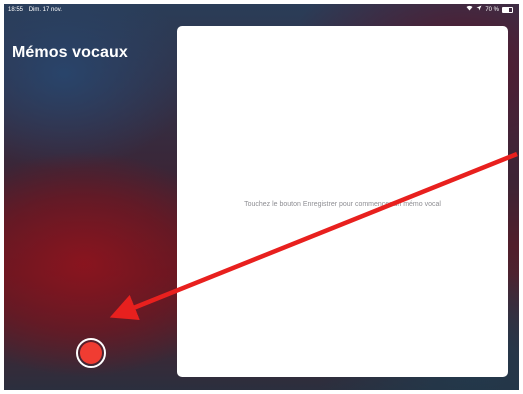  I want to click on status-time: 18:55, so click(16, 10).